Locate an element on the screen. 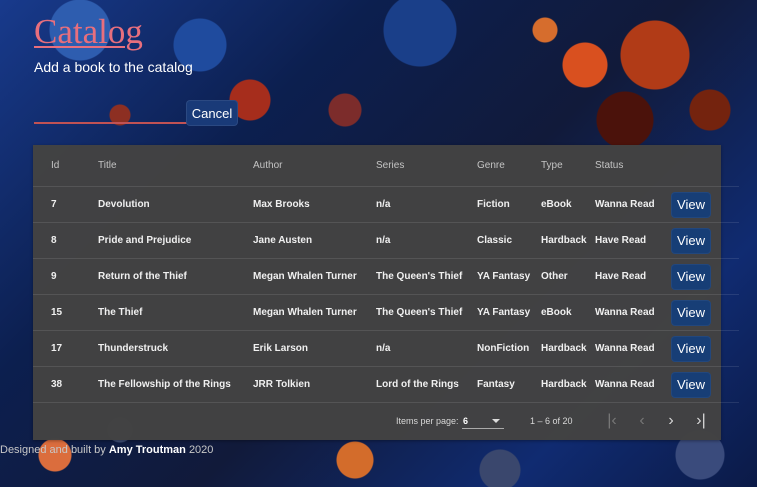 This screenshot has height=487, width=757. column-header-id: Id is located at coordinates (65, 166).